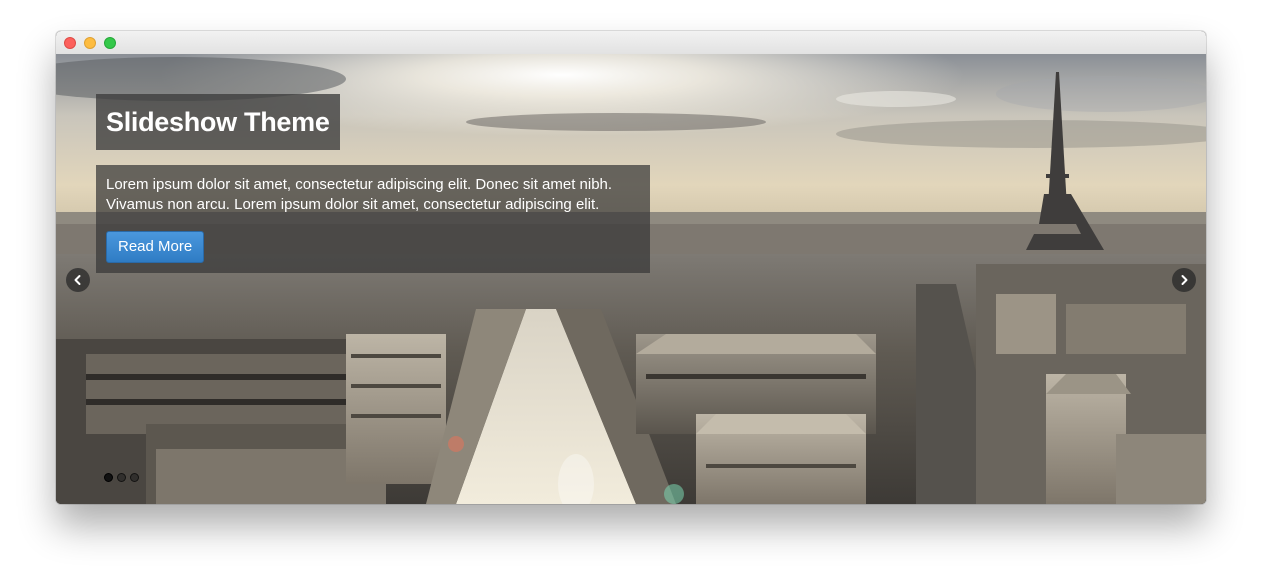 This screenshot has height=584, width=1262. I want to click on chevron-left-icon, so click(77, 280).